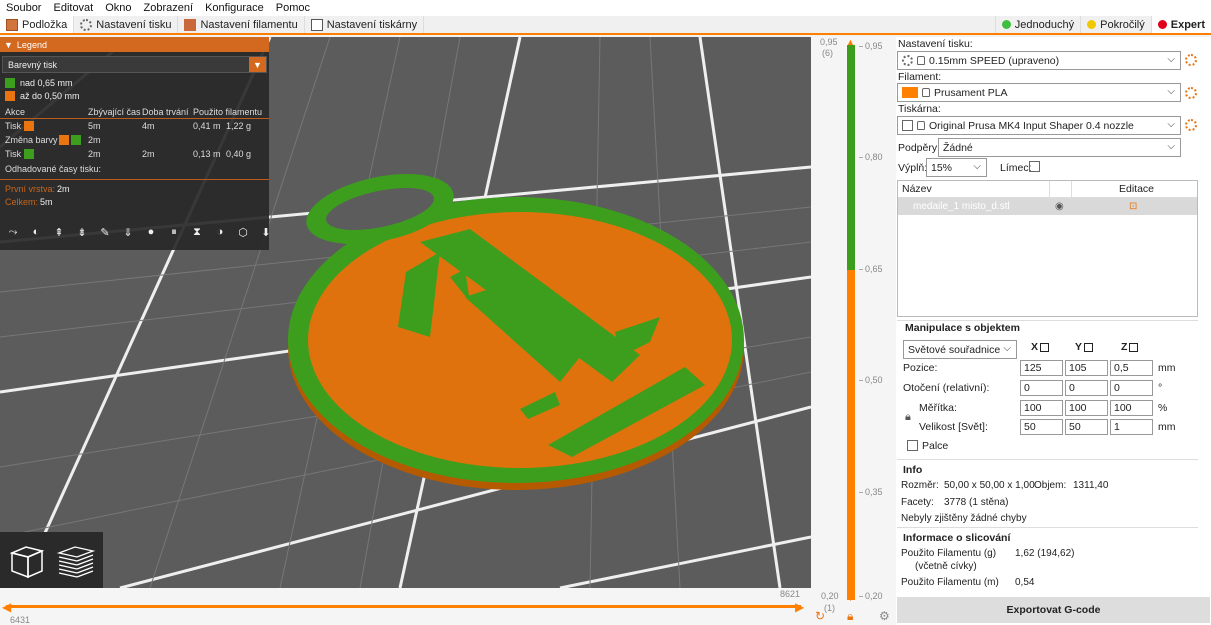  What do you see at coordinates (1131, 368) in the screenshot?
I see `position-z-input: 0,5` at bounding box center [1131, 368].